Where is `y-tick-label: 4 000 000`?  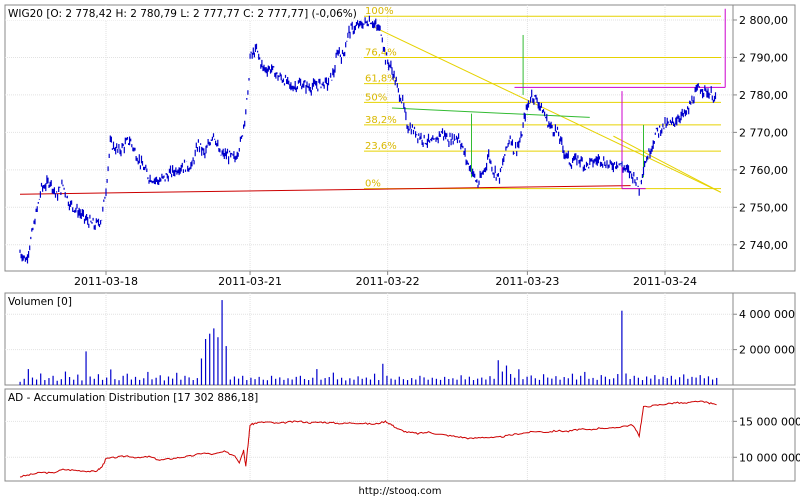
y-tick-label: 4 000 000 is located at coordinates (767, 314).